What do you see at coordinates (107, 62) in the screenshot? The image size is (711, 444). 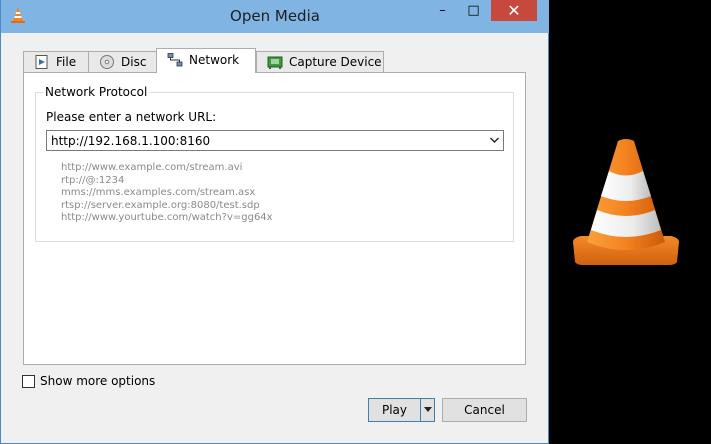 I see `disc-icon` at bounding box center [107, 62].